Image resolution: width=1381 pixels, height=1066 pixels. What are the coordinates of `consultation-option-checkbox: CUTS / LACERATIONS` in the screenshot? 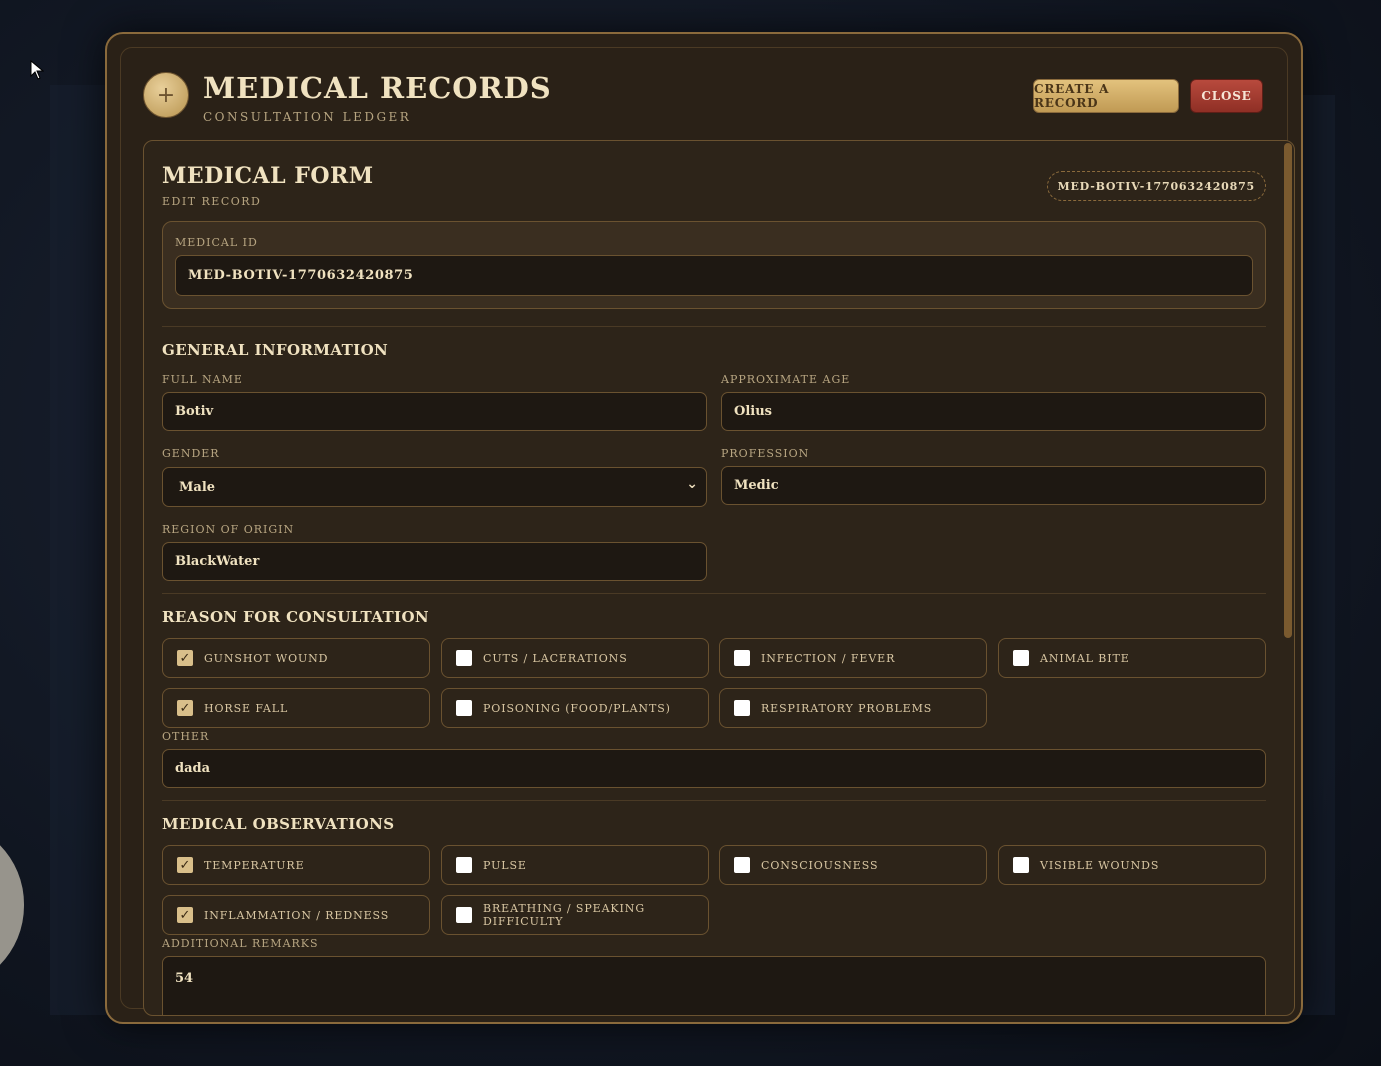 It's located at (575, 658).